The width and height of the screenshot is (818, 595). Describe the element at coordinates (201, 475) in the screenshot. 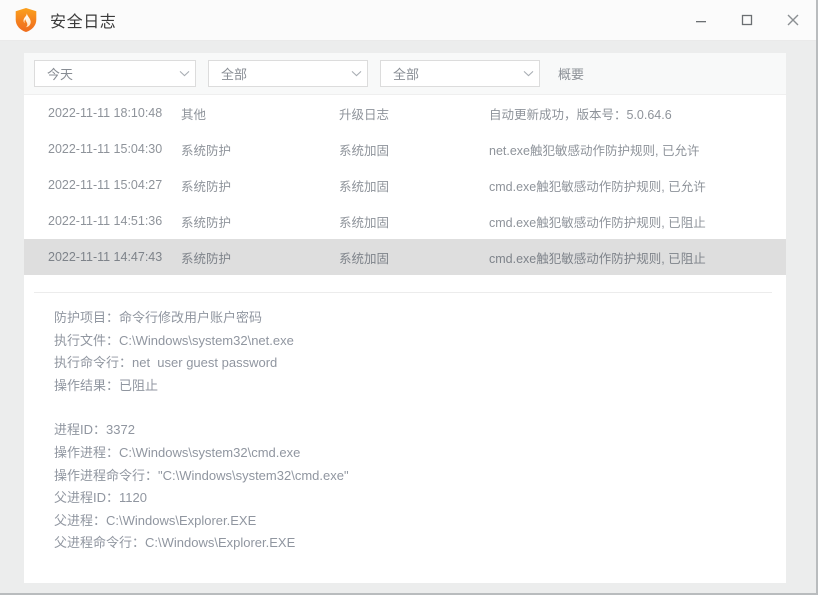

I see `detail-line: 操作进程命令行："C:\Windows\system32\cmd.exe"` at that location.